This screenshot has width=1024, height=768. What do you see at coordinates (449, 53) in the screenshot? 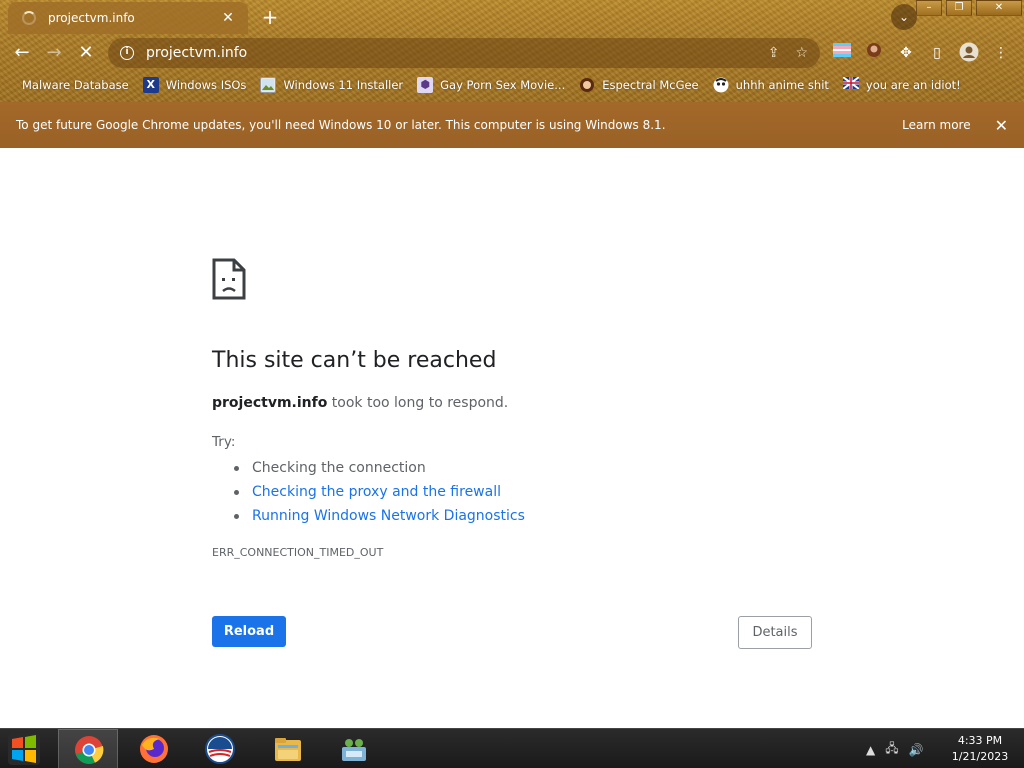
I see `address-url: projectvm.info` at bounding box center [449, 53].